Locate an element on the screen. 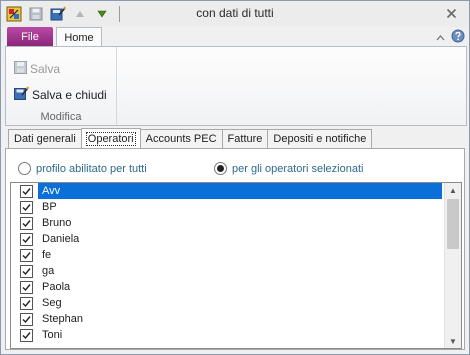 This screenshot has width=470, height=355. operator-name: Paola is located at coordinates (56, 287).